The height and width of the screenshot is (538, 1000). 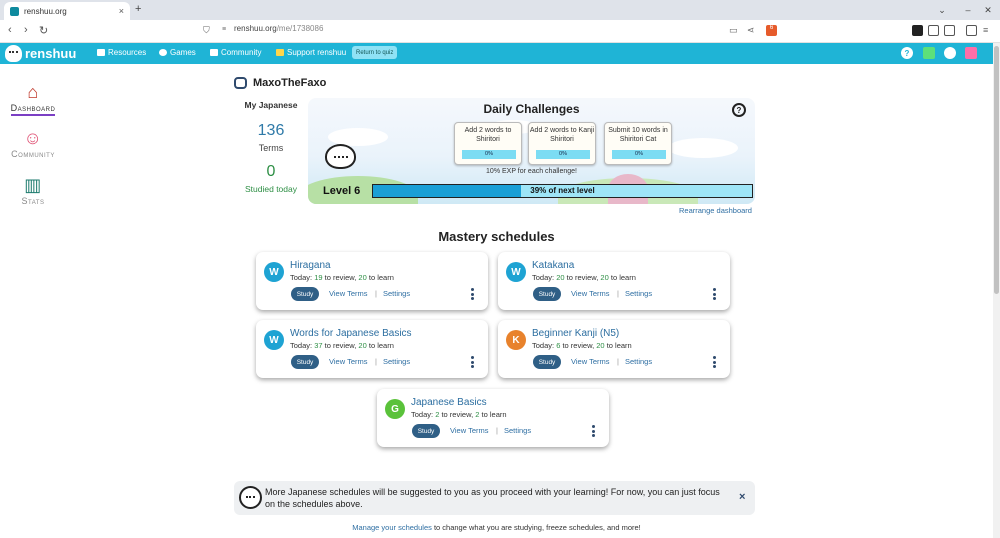 I want to click on sidebar-toggle-icon, so click(x=971, y=30).